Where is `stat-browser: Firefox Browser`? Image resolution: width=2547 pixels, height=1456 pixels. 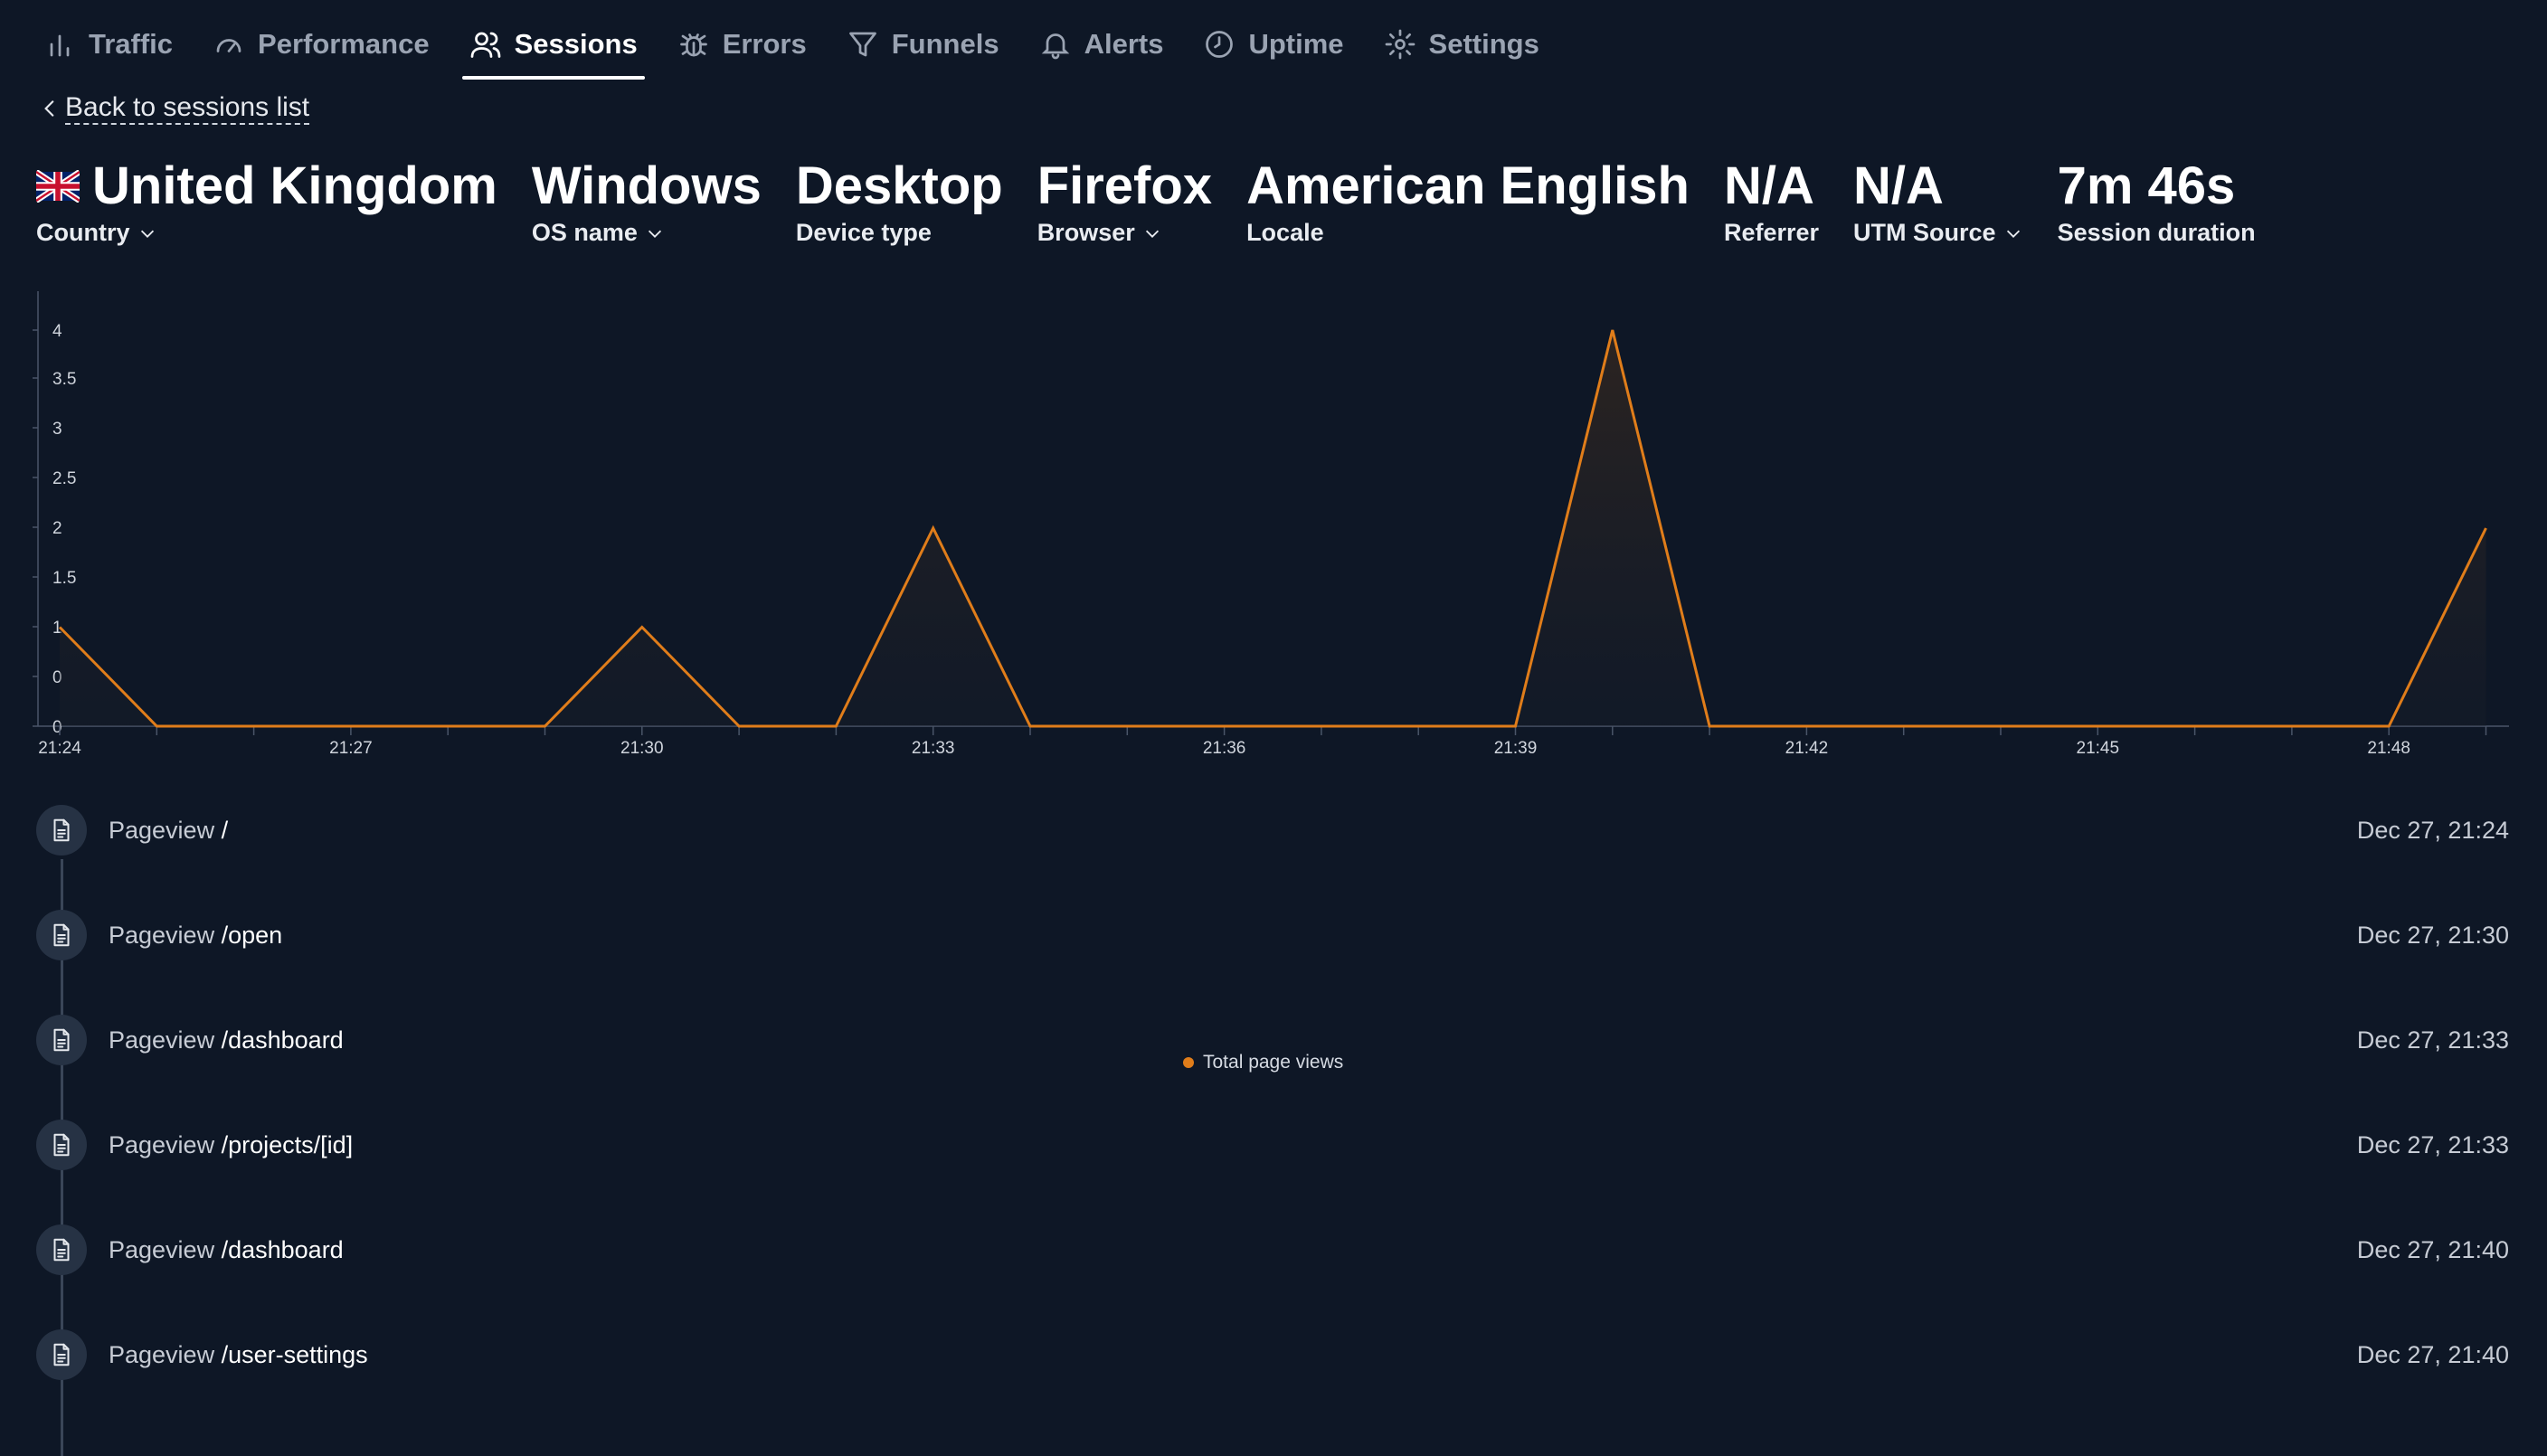 stat-browser: Firefox Browser is located at coordinates (1124, 201).